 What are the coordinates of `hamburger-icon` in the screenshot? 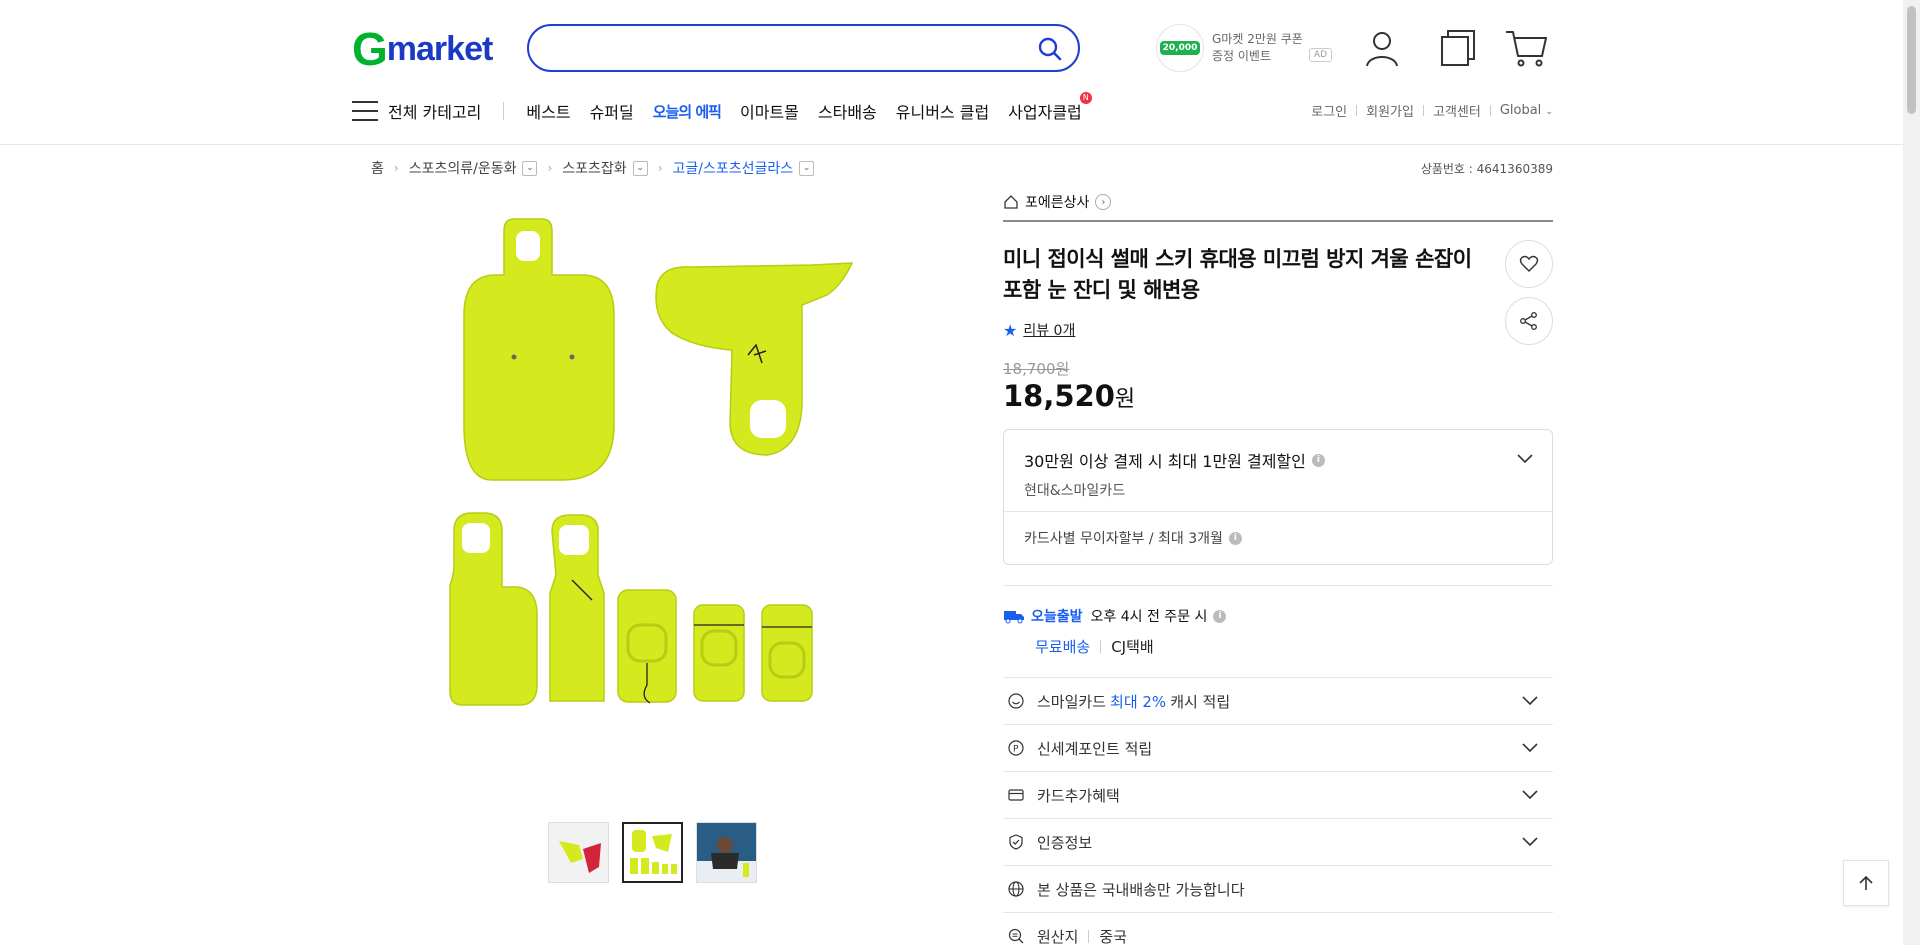 It's located at (365, 111).